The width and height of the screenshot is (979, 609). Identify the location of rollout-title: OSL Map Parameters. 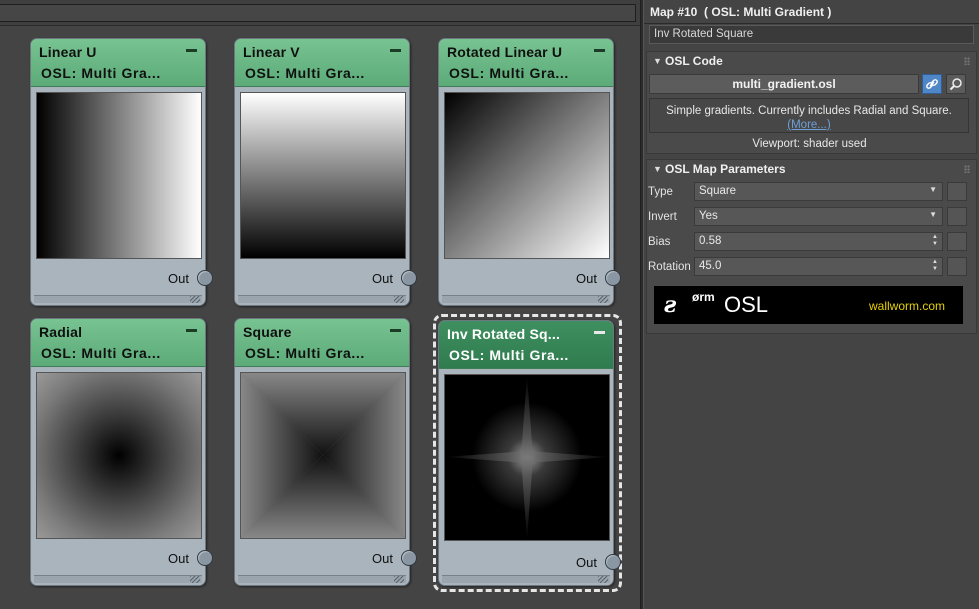
(725, 169).